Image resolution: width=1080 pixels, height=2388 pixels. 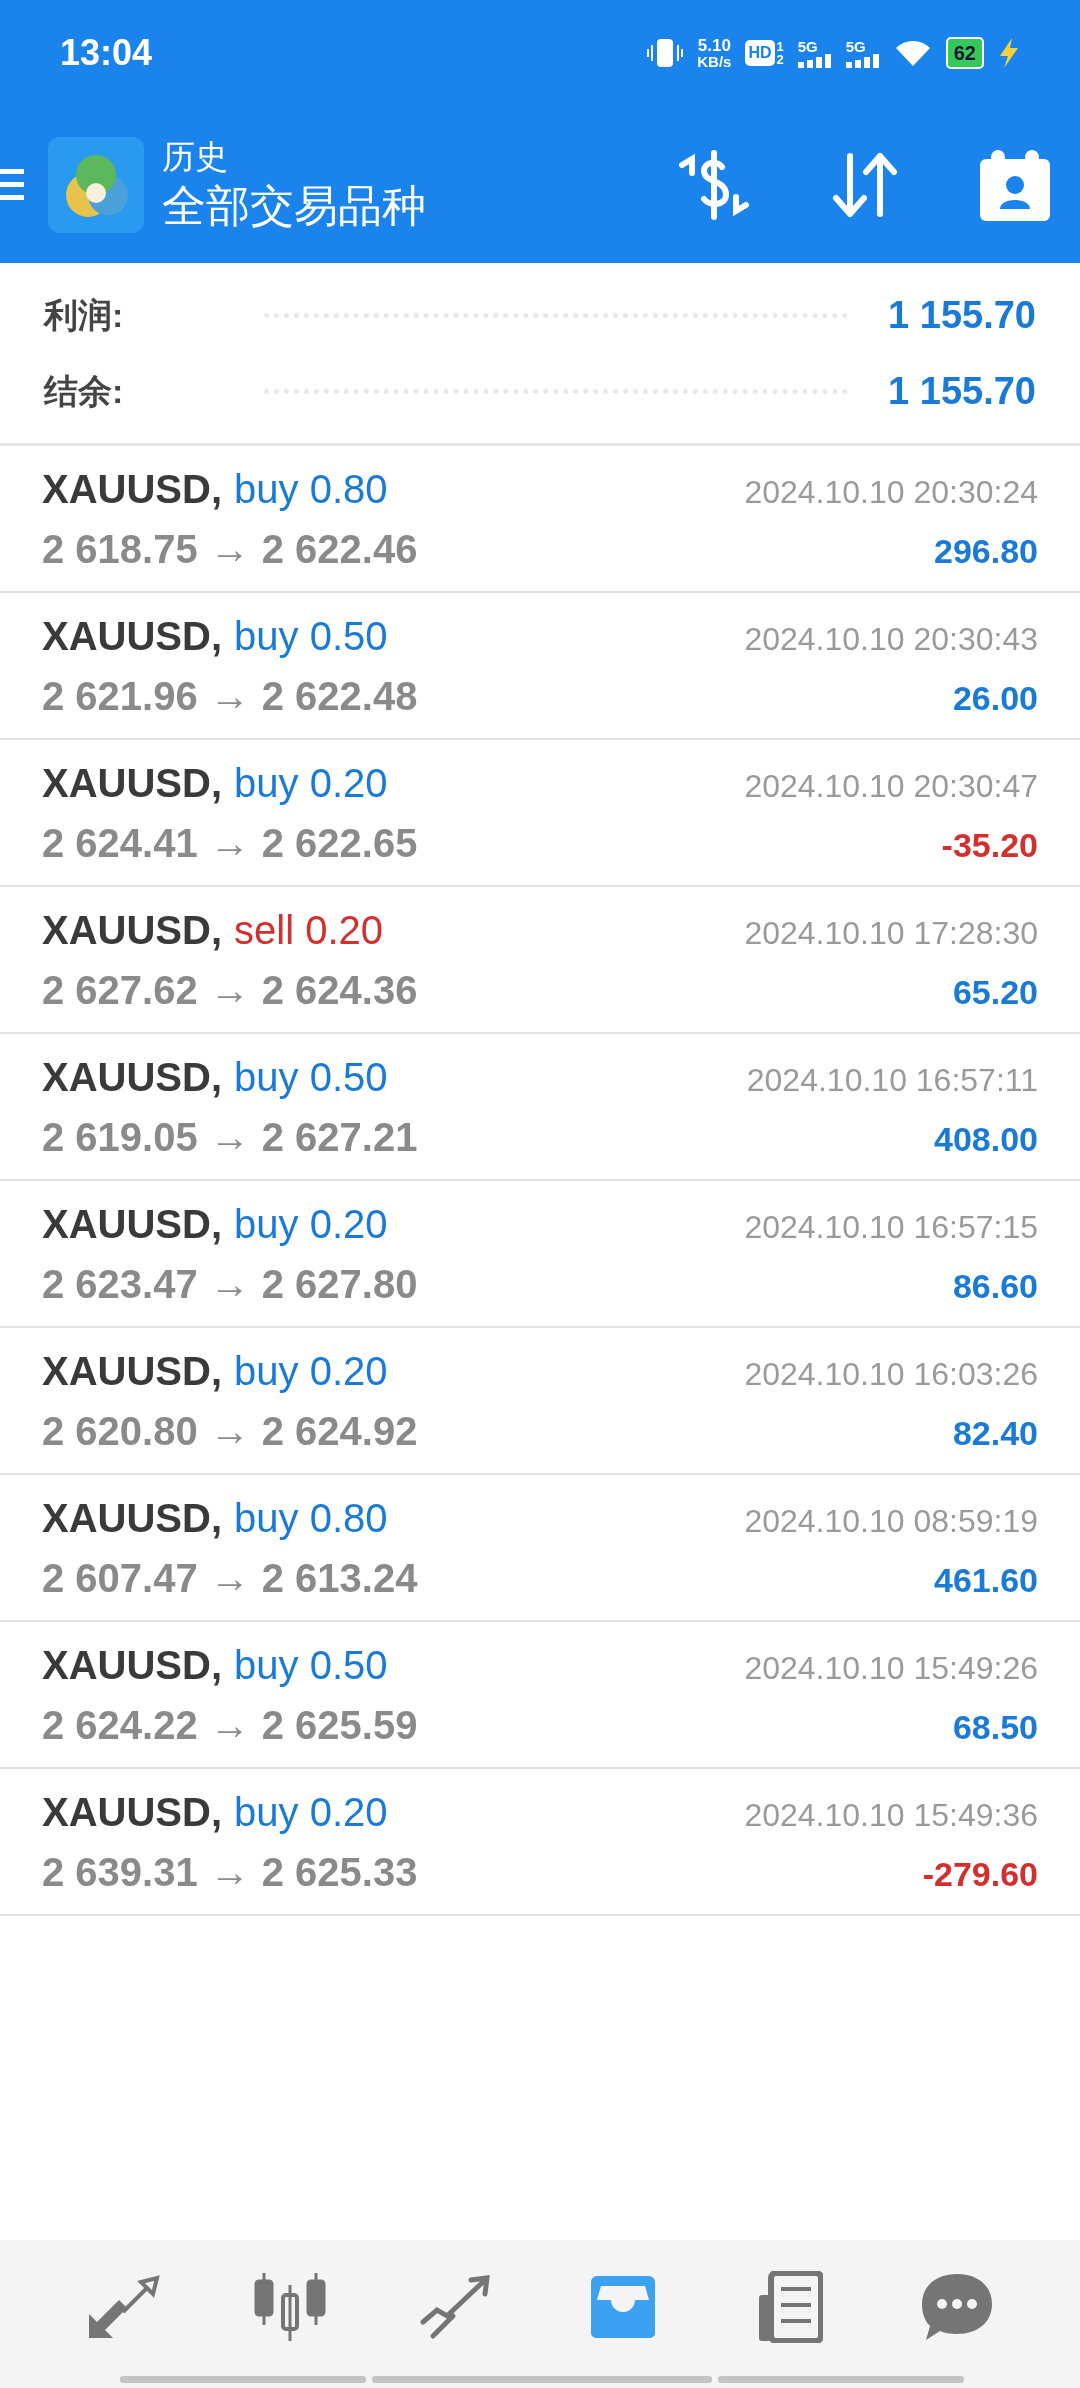 What do you see at coordinates (986, 551) in the screenshot?
I see `trade-profit: 296.80` at bounding box center [986, 551].